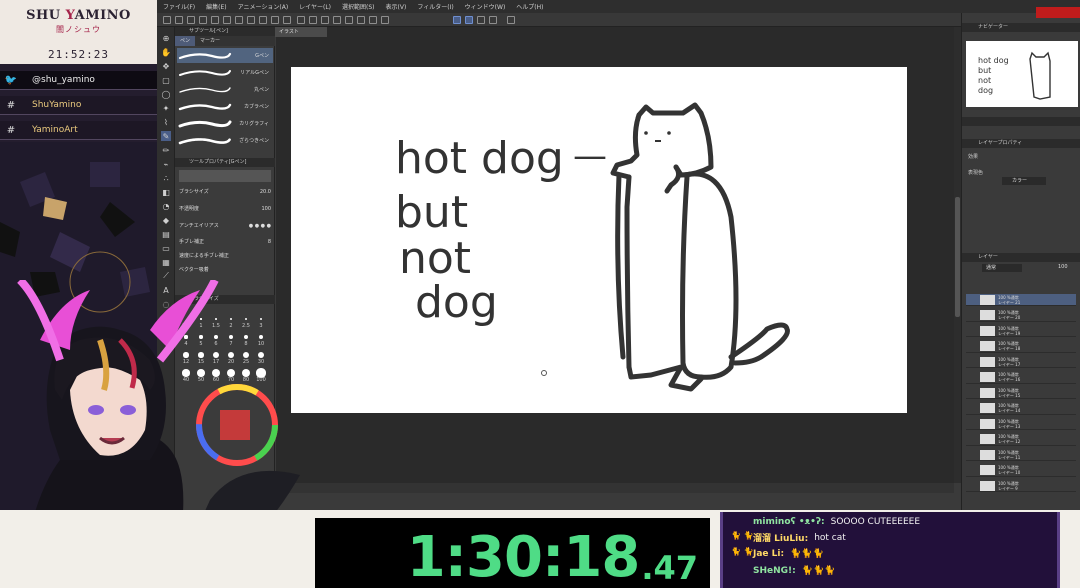 The image size is (1080, 588). I want to click on layer-row: 100 %通常 レイヤー 13, so click(1021, 424).